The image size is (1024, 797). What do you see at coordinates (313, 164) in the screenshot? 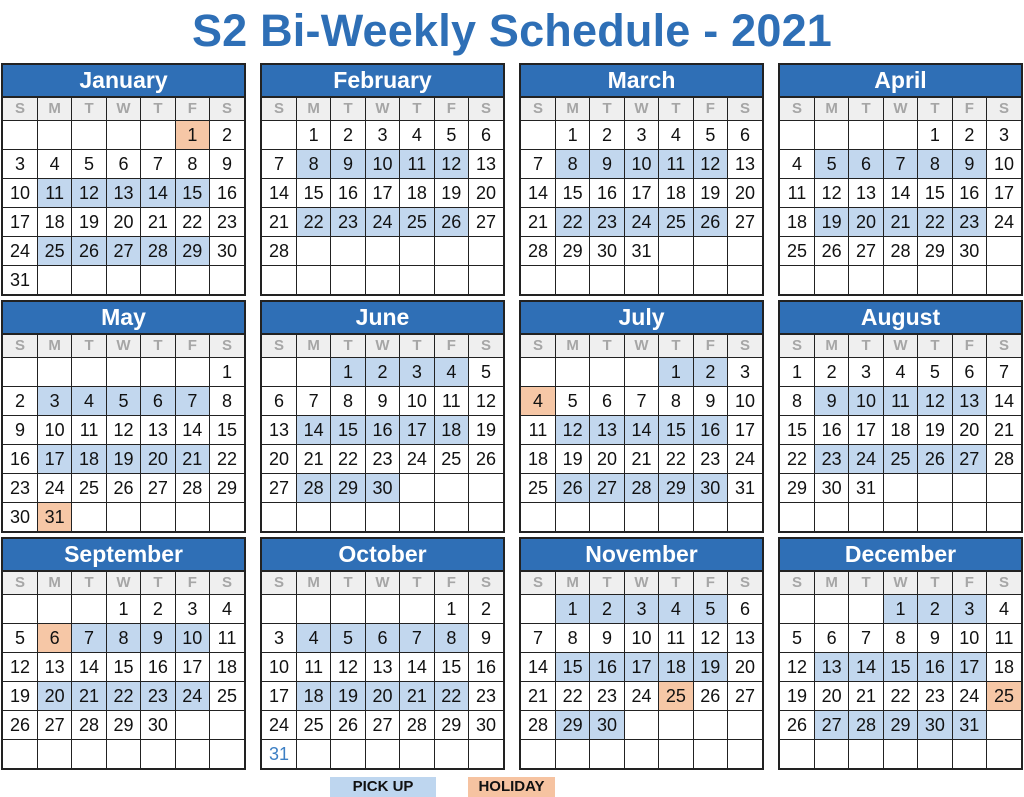
I see `day-cell-pickup: 8` at bounding box center [313, 164].